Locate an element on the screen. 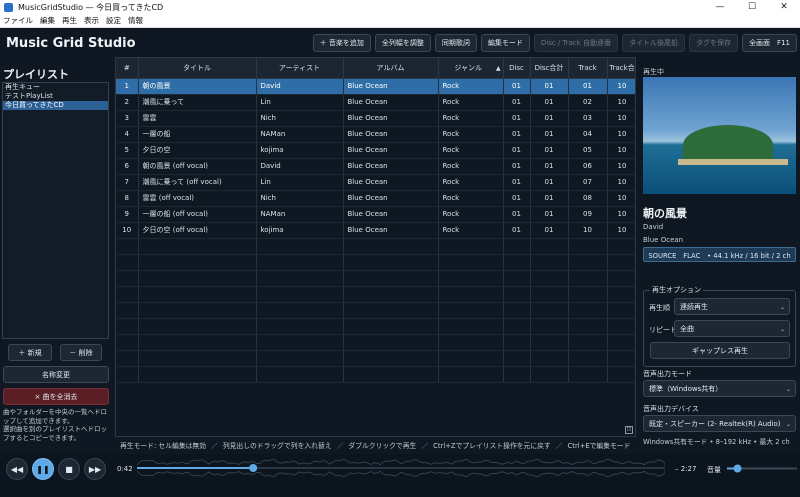  cell-title: 朝の風景 (off vocal) is located at coordinates (197, 166).